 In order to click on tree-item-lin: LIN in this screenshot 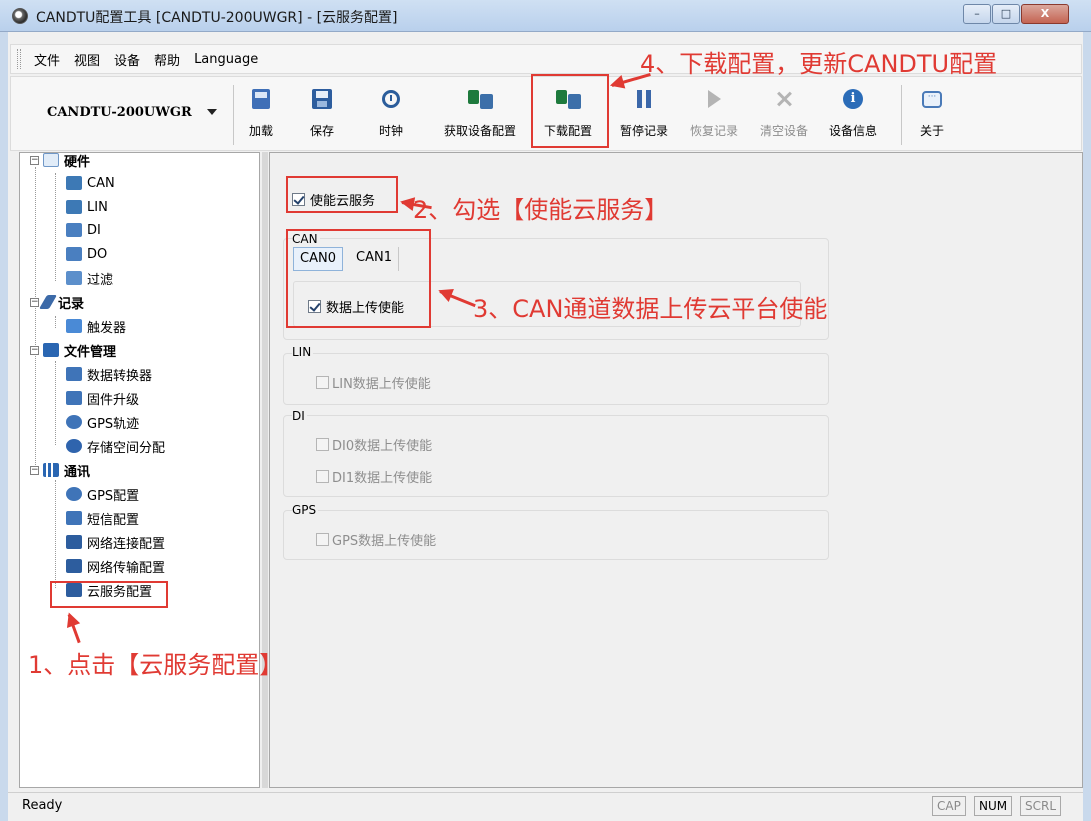, I will do `click(87, 207)`.